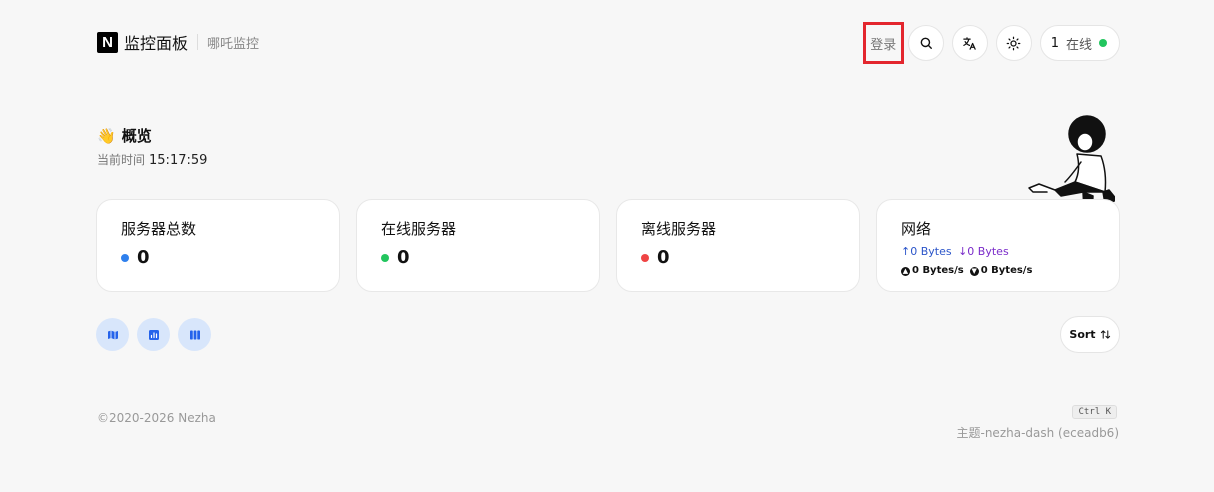  What do you see at coordinates (218, 245) in the screenshot?
I see `total-servers-card: 服务器总数 0` at bounding box center [218, 245].